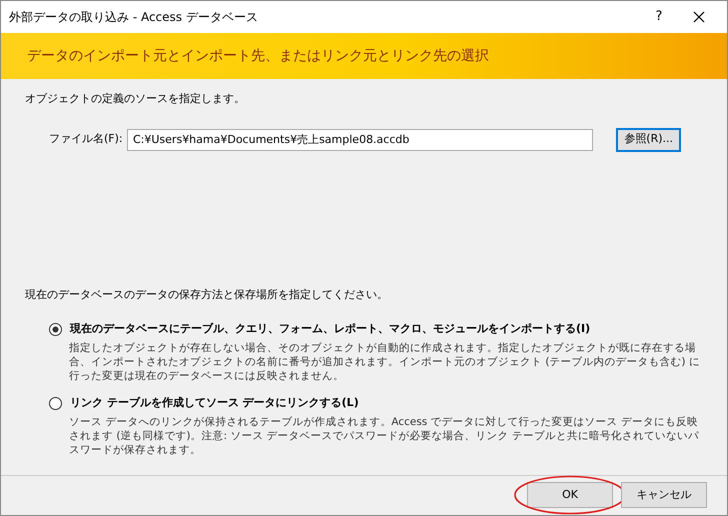  I want to click on cancel-button: キャンセル, so click(664, 495).